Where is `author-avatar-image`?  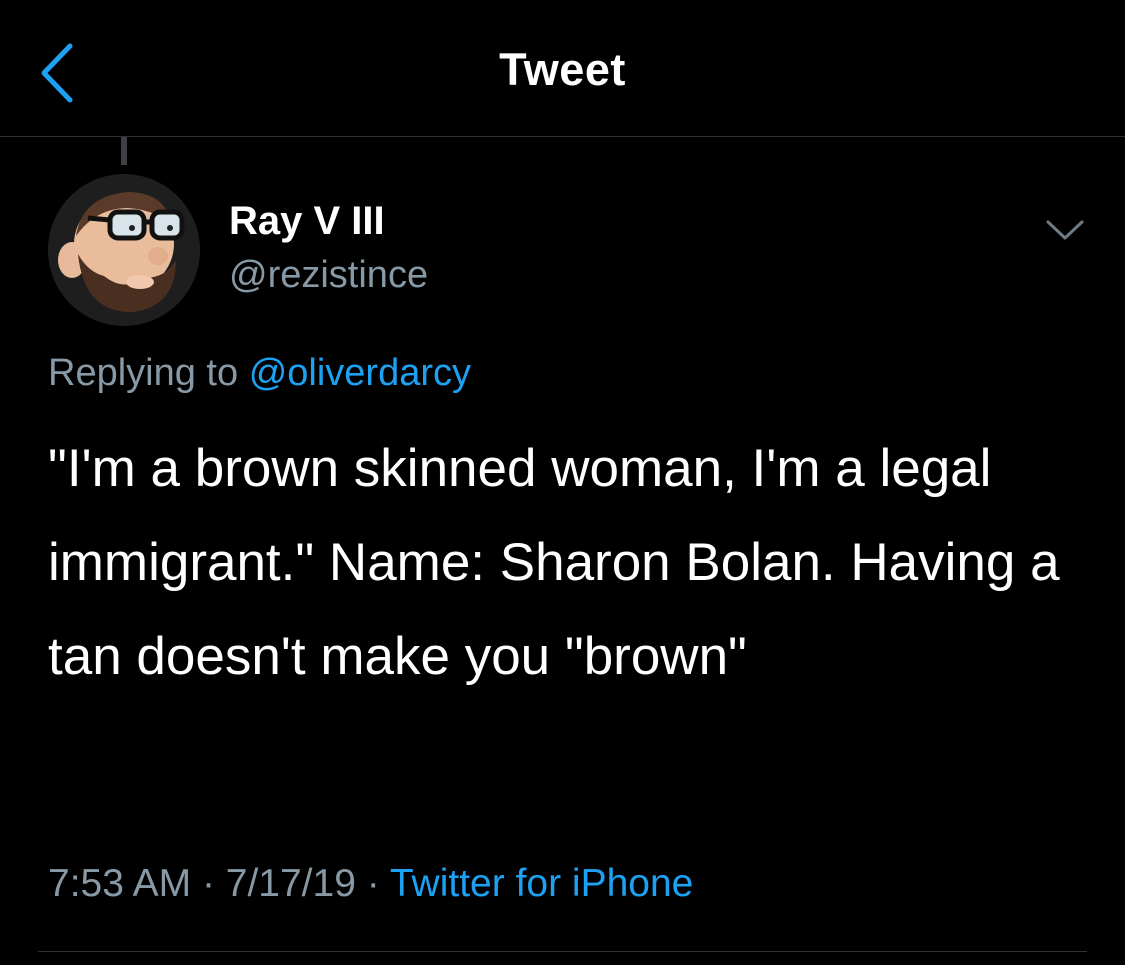 author-avatar-image is located at coordinates (124, 250).